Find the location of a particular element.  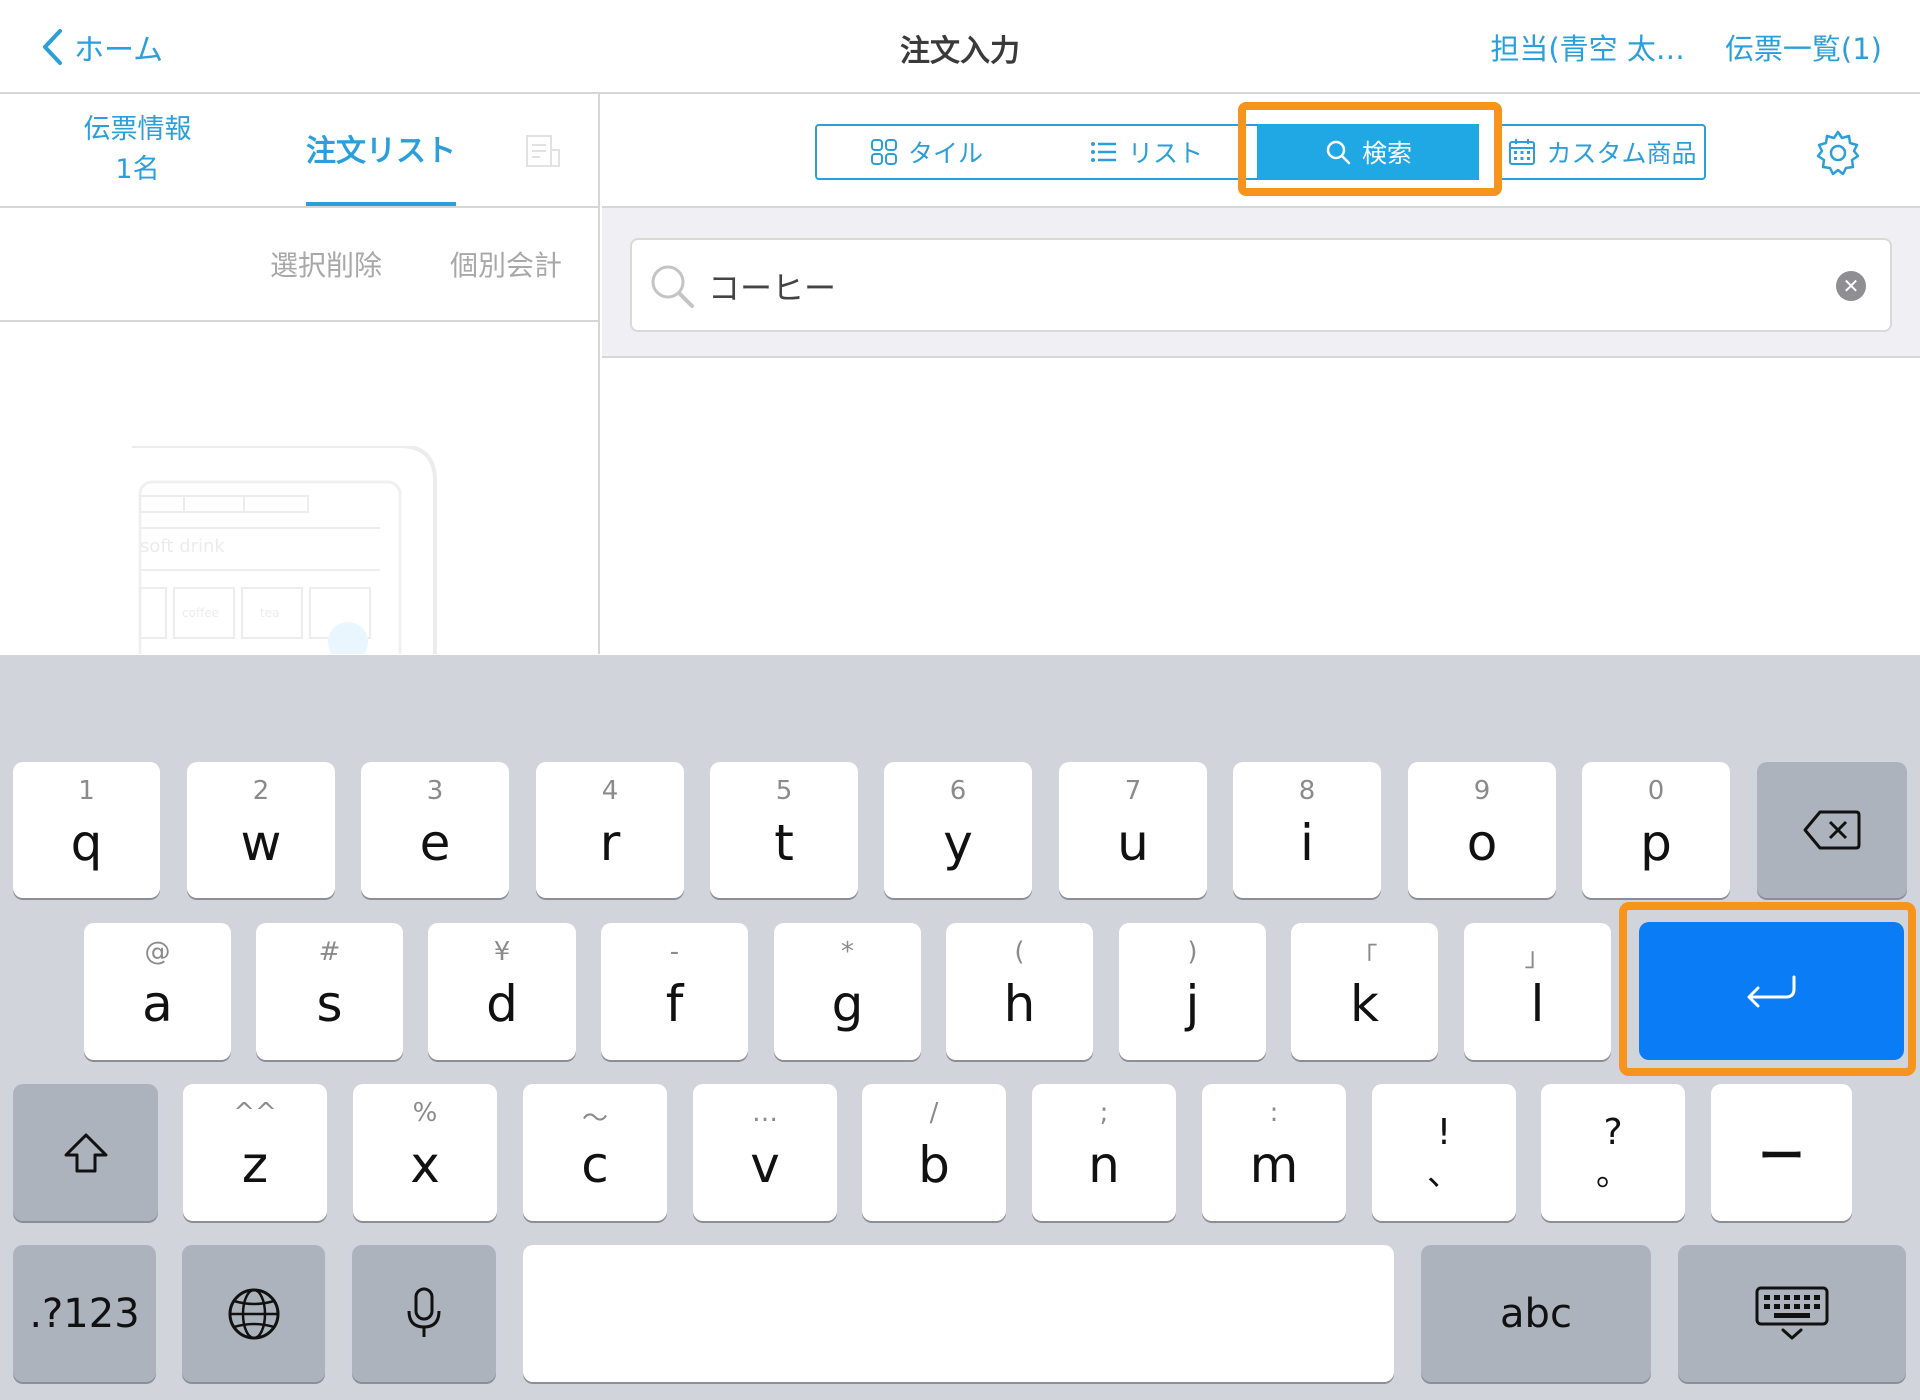

left-tab-bar: 伝票情報 1名 注文リスト is located at coordinates (299, 151).